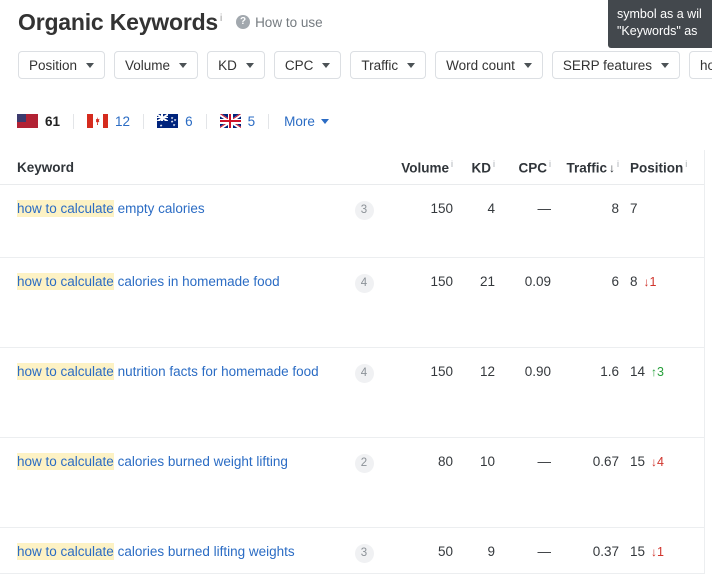 The width and height of the screenshot is (712, 576). What do you see at coordinates (111, 208) in the screenshot?
I see `keyword-link: how to calculate empty calories` at bounding box center [111, 208].